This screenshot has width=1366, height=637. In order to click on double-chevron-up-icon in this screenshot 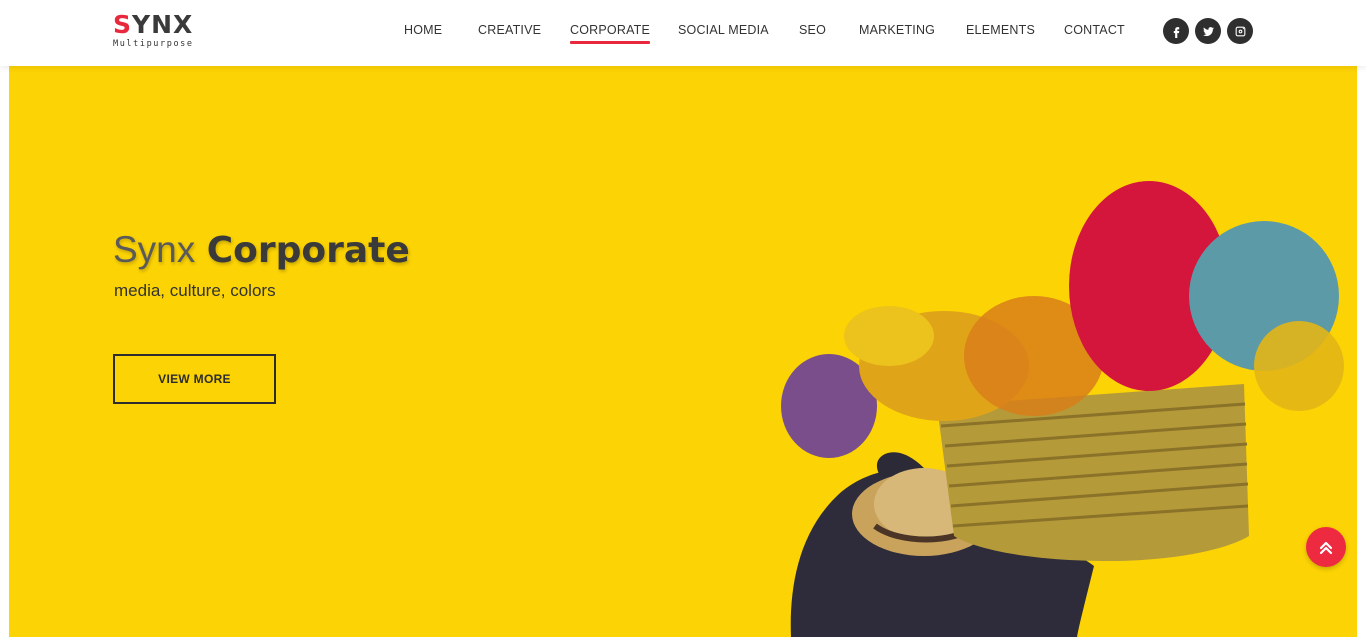, I will do `click(1326, 548)`.